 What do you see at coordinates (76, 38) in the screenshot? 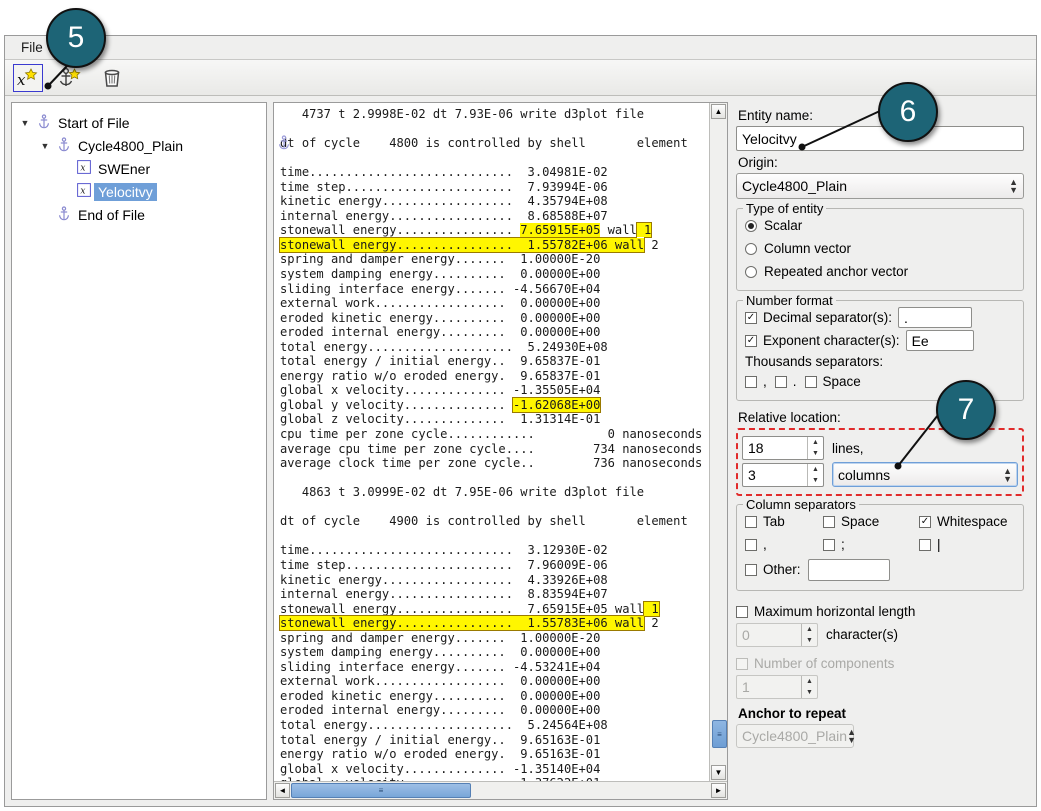
I see `callout-badge-5: 5` at bounding box center [76, 38].